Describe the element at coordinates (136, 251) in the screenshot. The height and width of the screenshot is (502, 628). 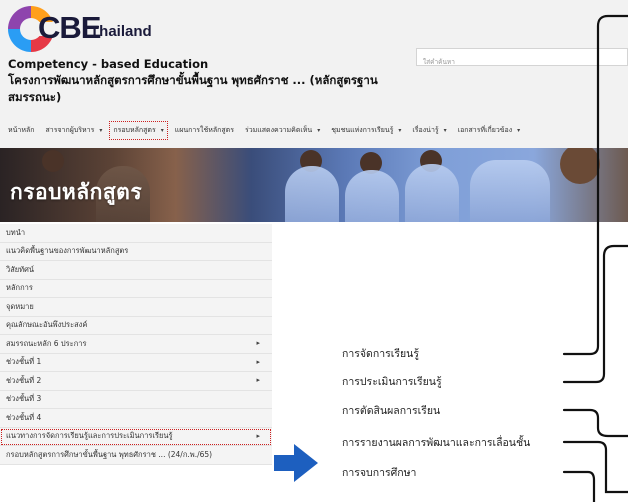
I see `sidebar-item-2: แนวคิดพื้นฐานของการพัฒนาหลักสูตร` at that location.